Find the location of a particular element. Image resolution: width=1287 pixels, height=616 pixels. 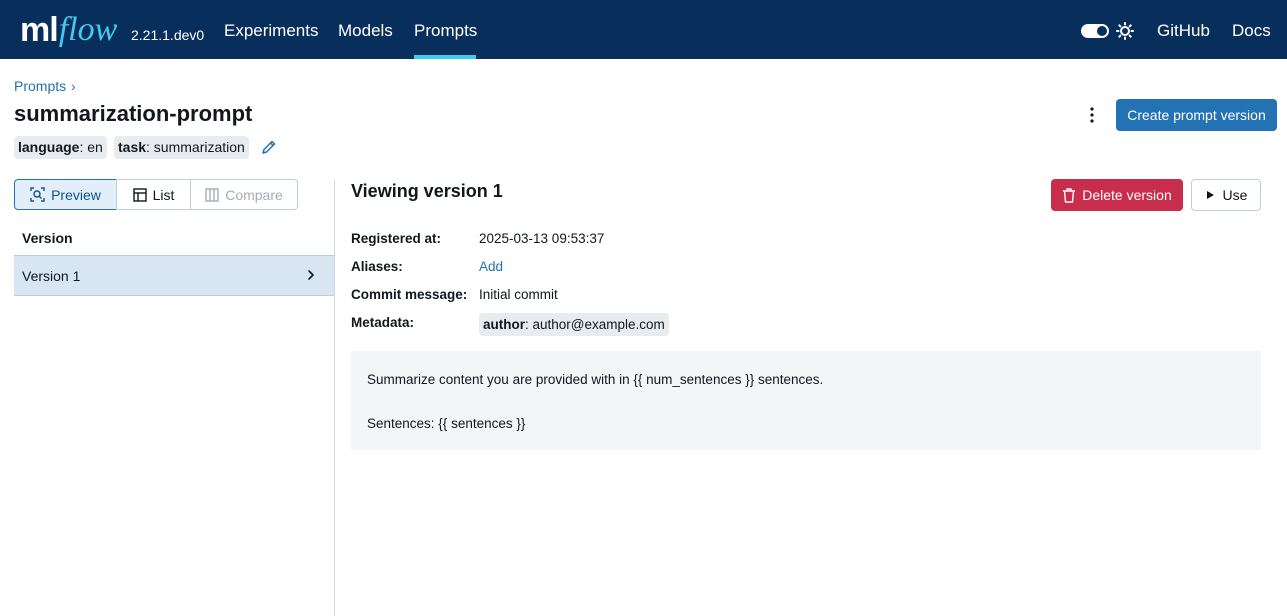

breadcrumb-prompts: Prompts is located at coordinates (40, 86).